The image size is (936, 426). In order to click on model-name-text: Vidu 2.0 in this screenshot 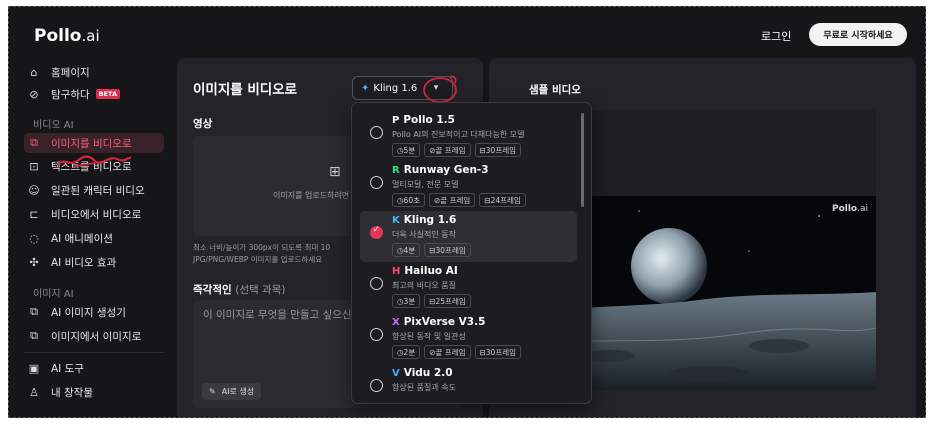, I will do `click(428, 373)`.